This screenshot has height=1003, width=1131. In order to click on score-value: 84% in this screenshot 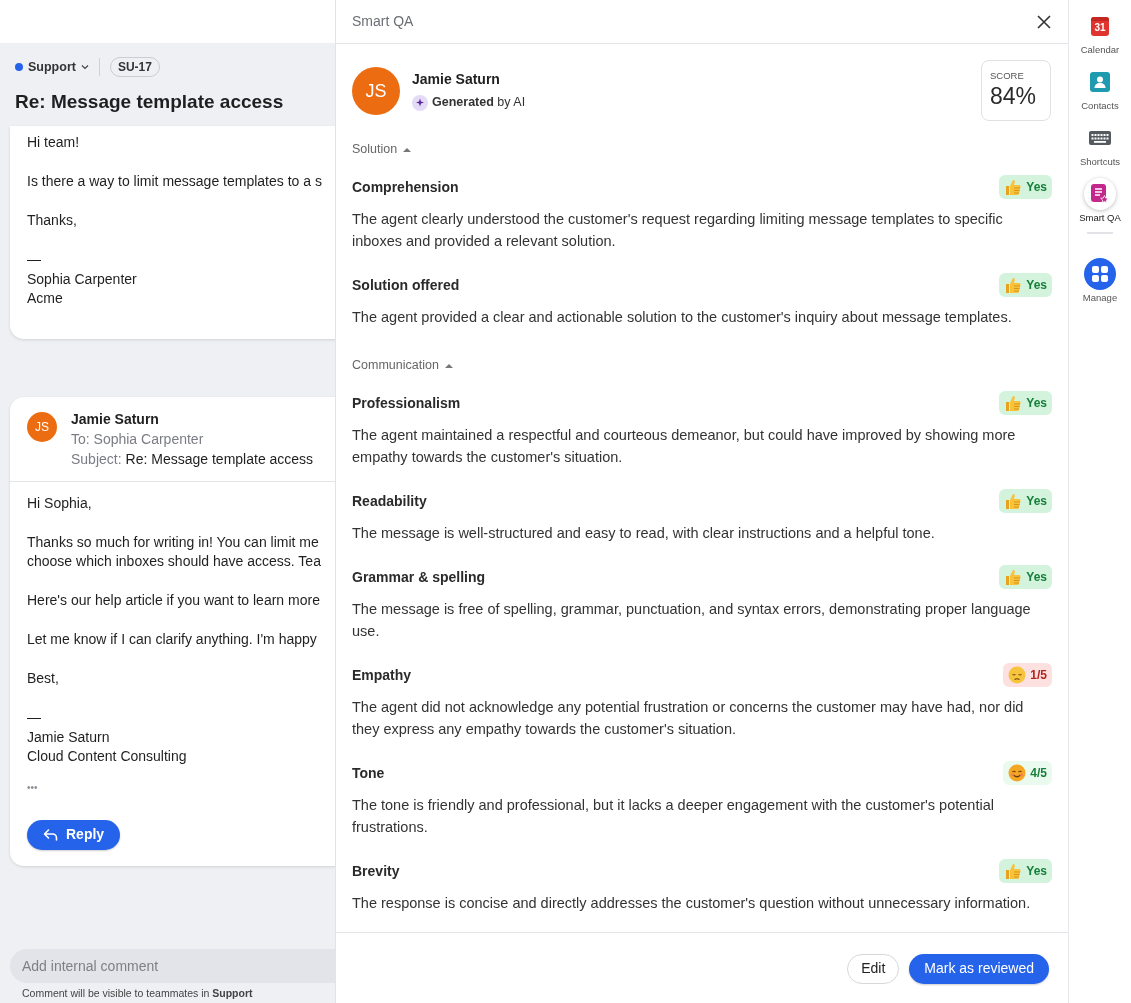, I will do `click(1013, 96)`.